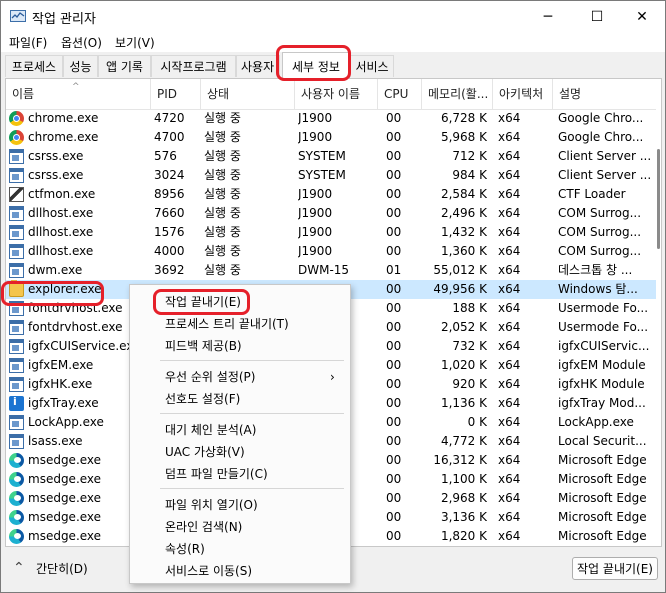 This screenshot has width=666, height=593. I want to click on tab-services: 서비스, so click(372, 66).